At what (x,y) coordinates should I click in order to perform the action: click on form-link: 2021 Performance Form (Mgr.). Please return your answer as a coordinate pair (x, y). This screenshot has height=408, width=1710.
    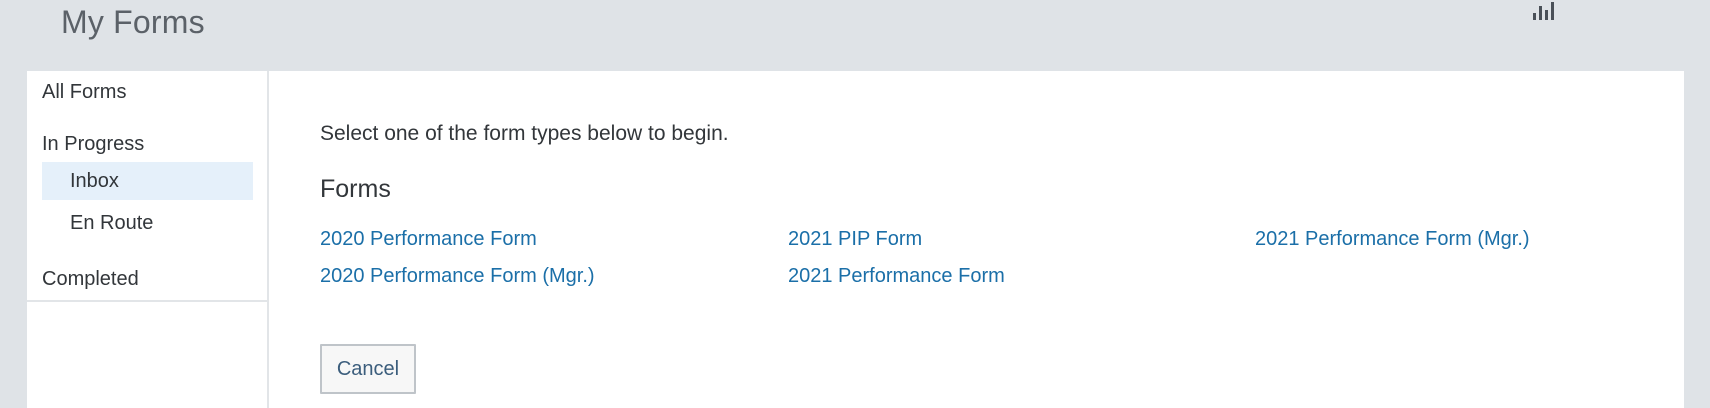
    Looking at the image, I should click on (1392, 239).